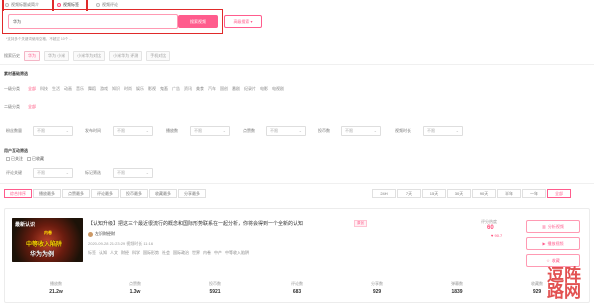  What do you see at coordinates (14, 159) in the screenshot?
I see `followed-checkbox: 已关注` at bounding box center [14, 159].